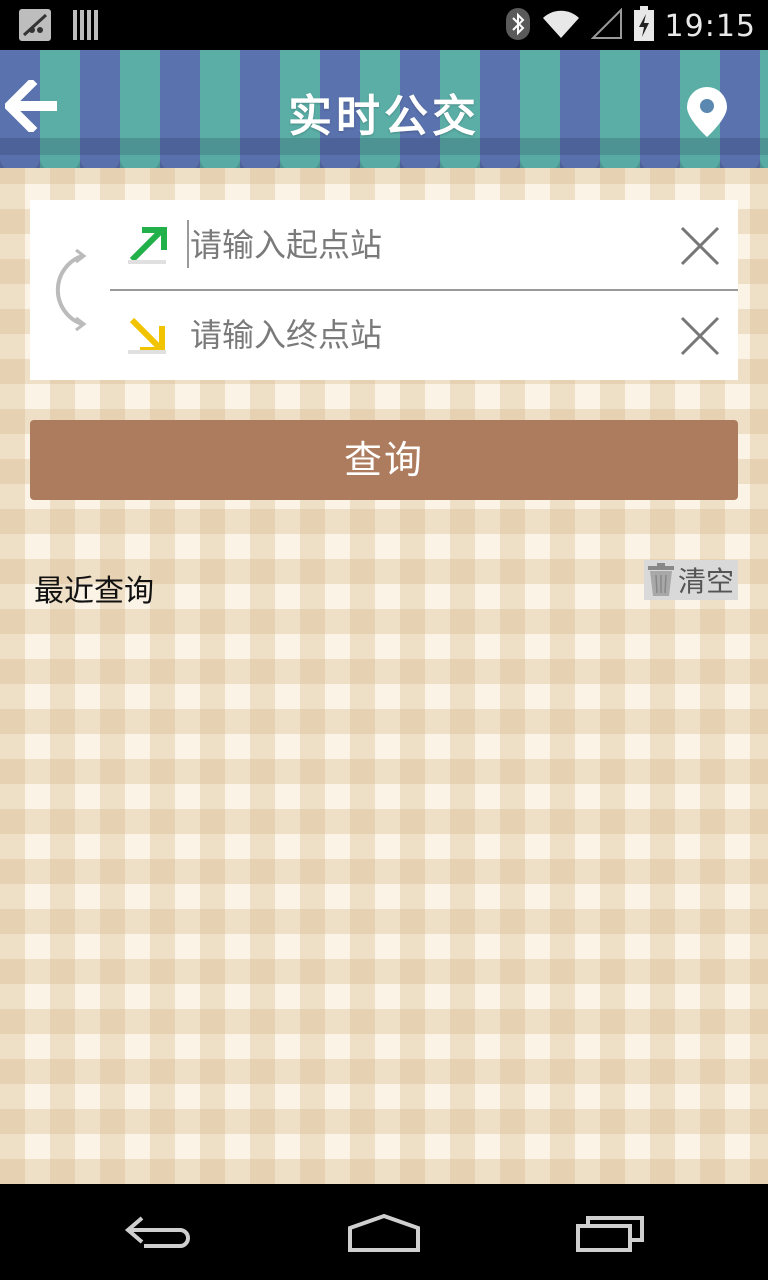 The height and width of the screenshot is (1280, 768). I want to click on signal-icon, so click(606, 25).